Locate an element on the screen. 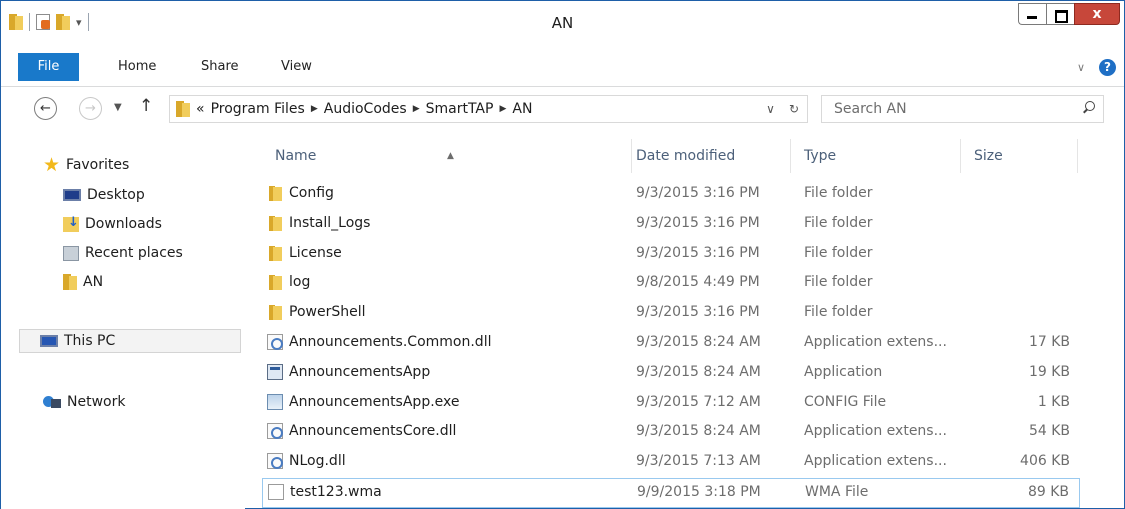 The height and width of the screenshot is (509, 1125). file-size: 406 KB is located at coordinates (1045, 461).